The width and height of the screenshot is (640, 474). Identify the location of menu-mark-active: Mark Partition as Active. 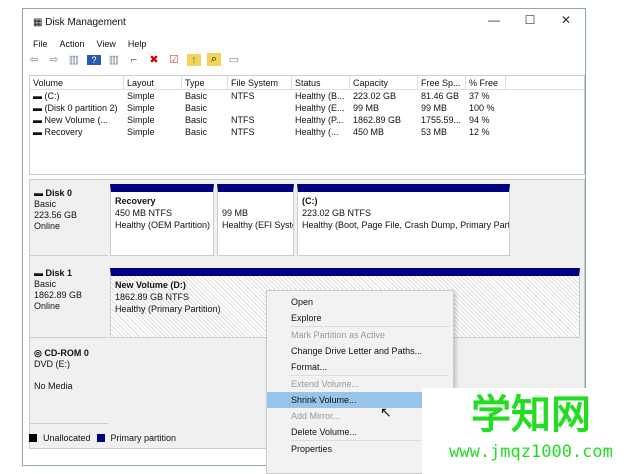
(338, 335).